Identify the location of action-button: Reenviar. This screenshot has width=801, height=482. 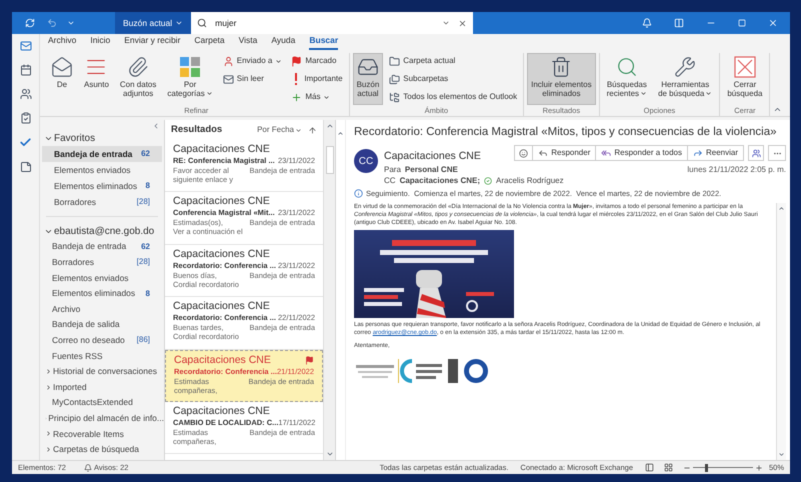
(715, 153).